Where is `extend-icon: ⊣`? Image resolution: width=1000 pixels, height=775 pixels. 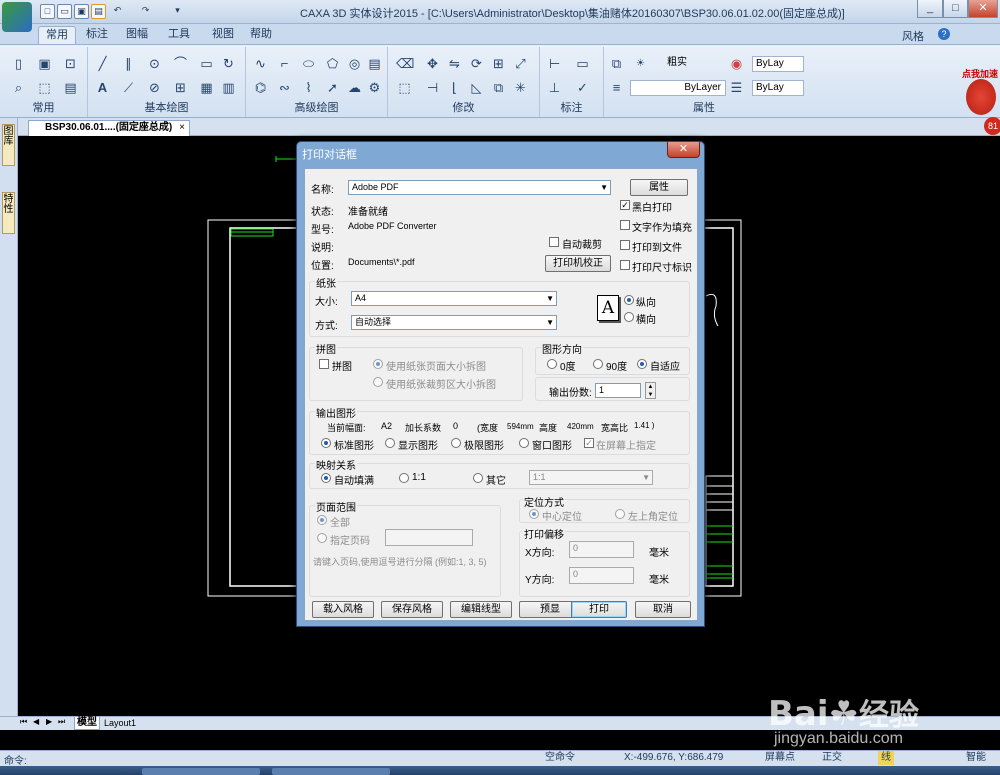 extend-icon: ⊣ is located at coordinates (432, 87).